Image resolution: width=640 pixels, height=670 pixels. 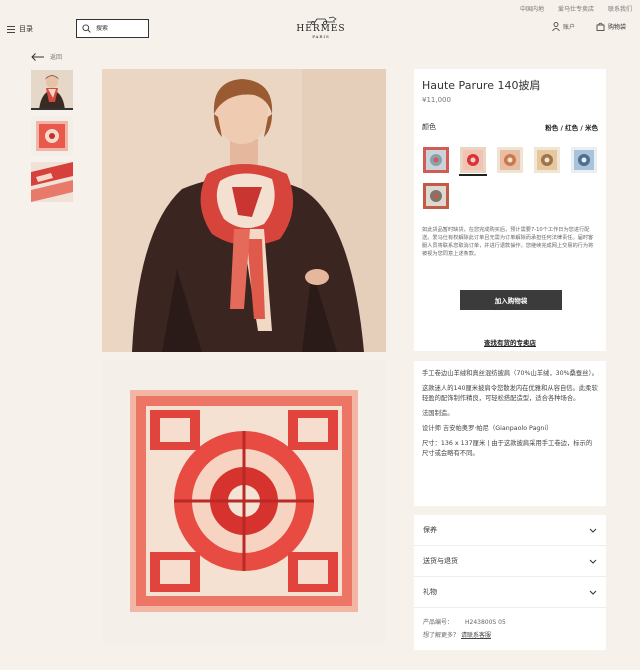 I want to click on user-icon, so click(x=556, y=26).